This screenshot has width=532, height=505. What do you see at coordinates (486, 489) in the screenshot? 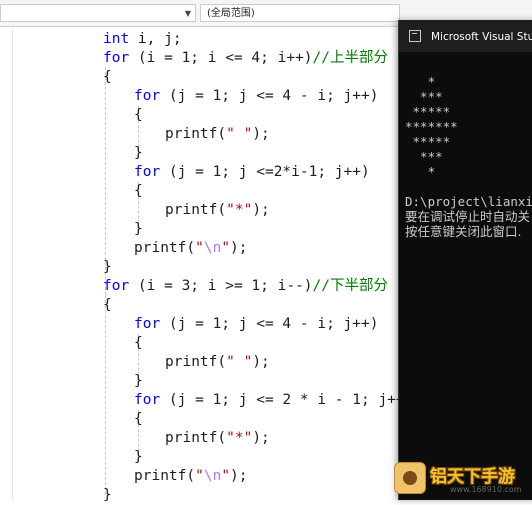
I see `watermark-url: www.168910.com` at bounding box center [486, 489].